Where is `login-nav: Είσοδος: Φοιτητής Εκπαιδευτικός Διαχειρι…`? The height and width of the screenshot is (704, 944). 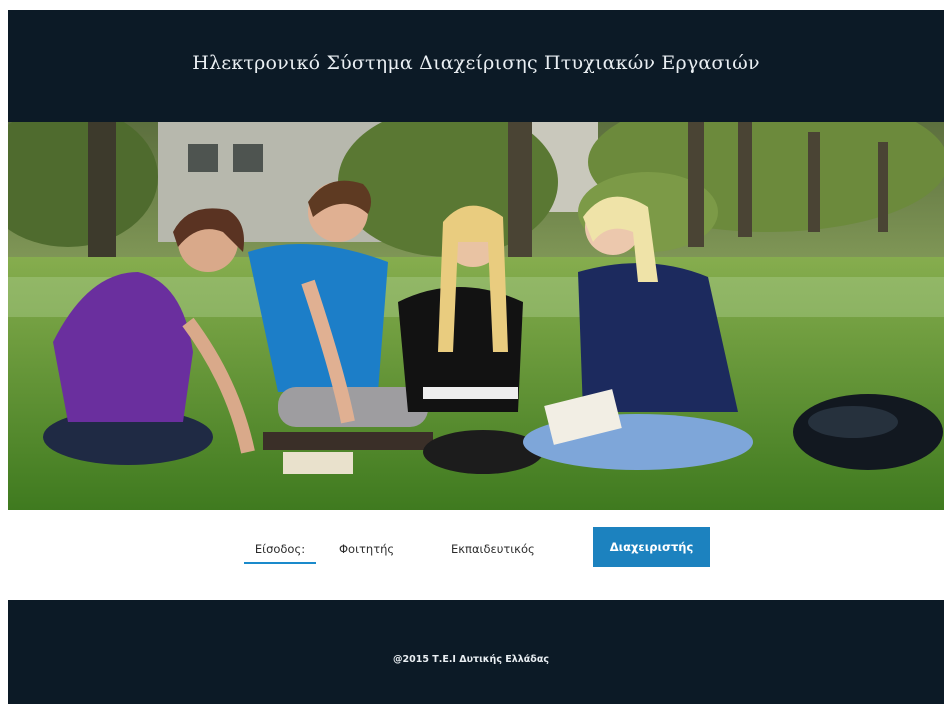 login-nav: Είσοδος: Φοιτητής Εκπαιδευτικός Διαχειρι… is located at coordinates (476, 555).